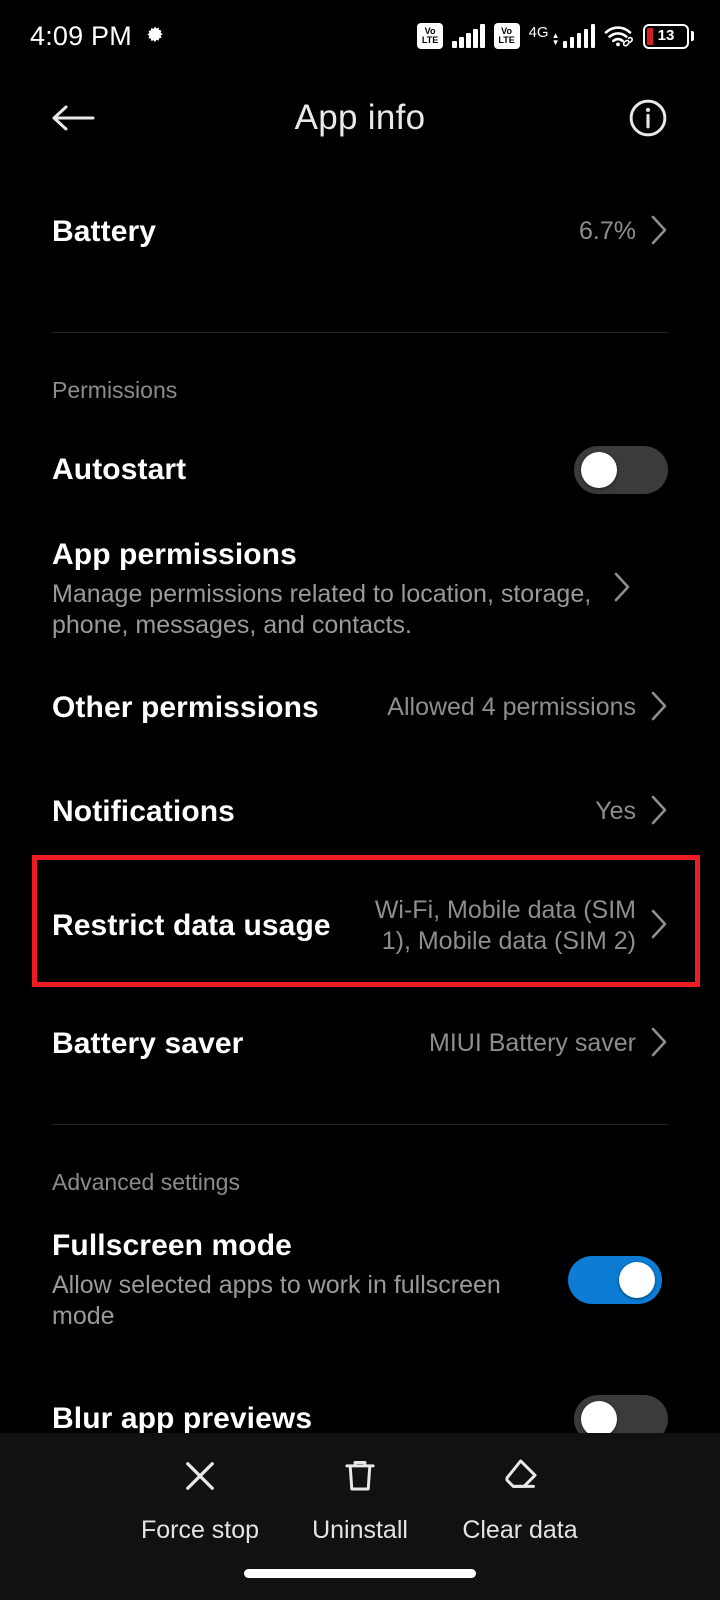  I want to click on back-arrow-icon, so click(73, 118).